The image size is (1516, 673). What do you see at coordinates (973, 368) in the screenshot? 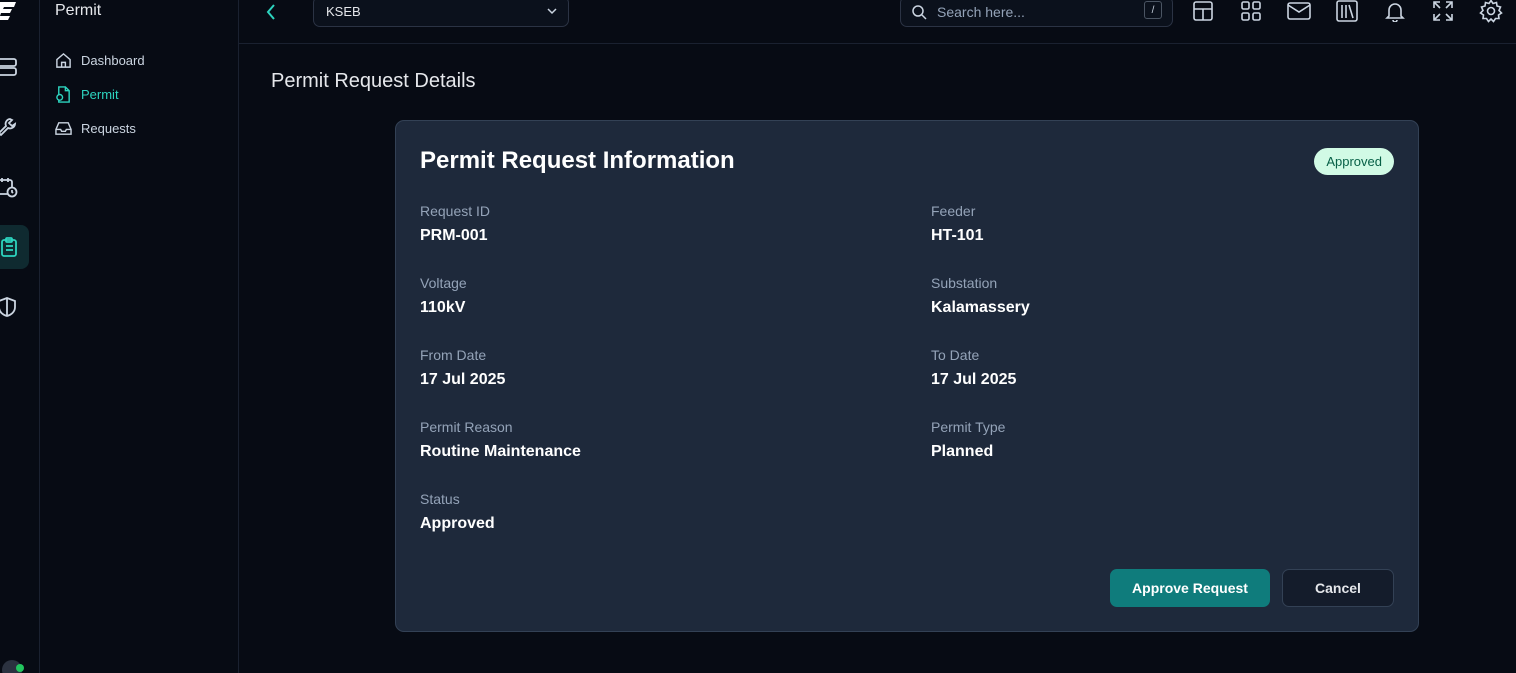
I see `field-to-date: To Date 17 Jul 2025` at bounding box center [973, 368].